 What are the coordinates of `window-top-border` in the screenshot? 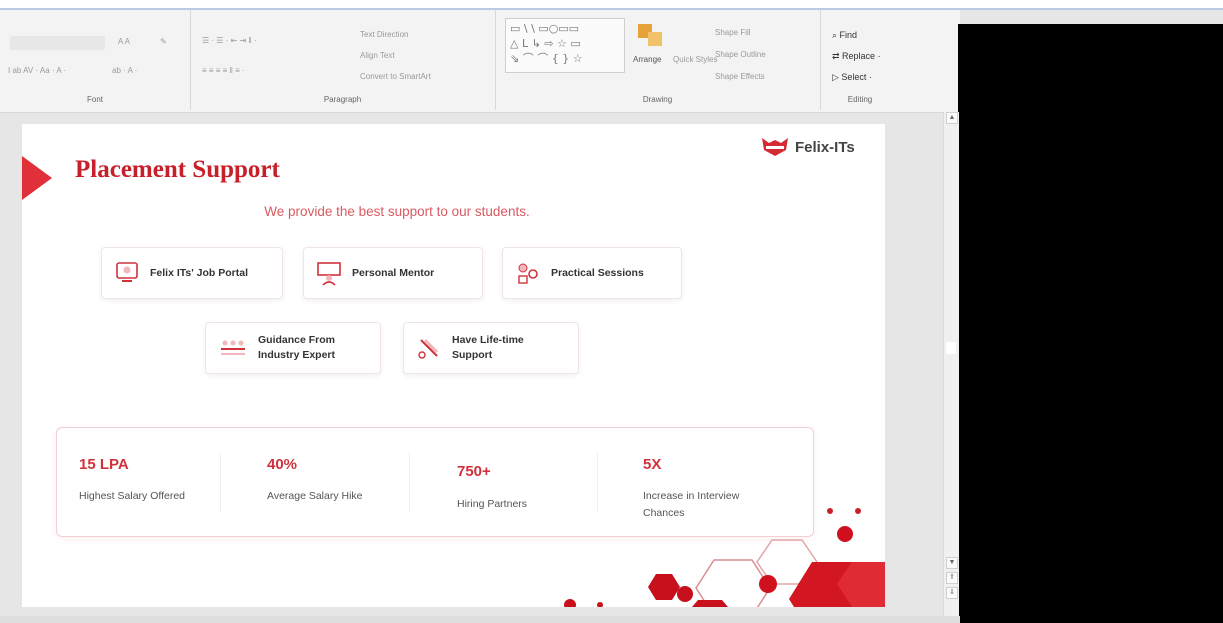 It's located at (611, 5).